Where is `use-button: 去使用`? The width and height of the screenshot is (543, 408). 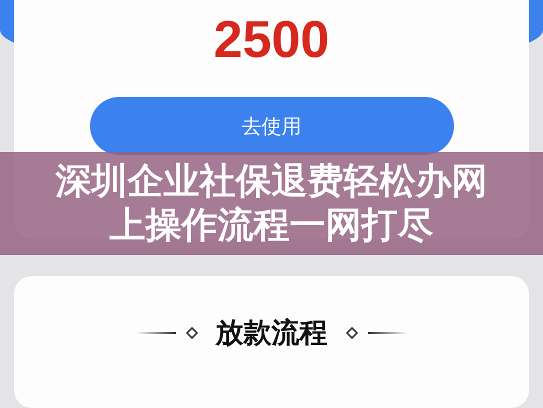 use-button: 去使用 is located at coordinates (272, 126).